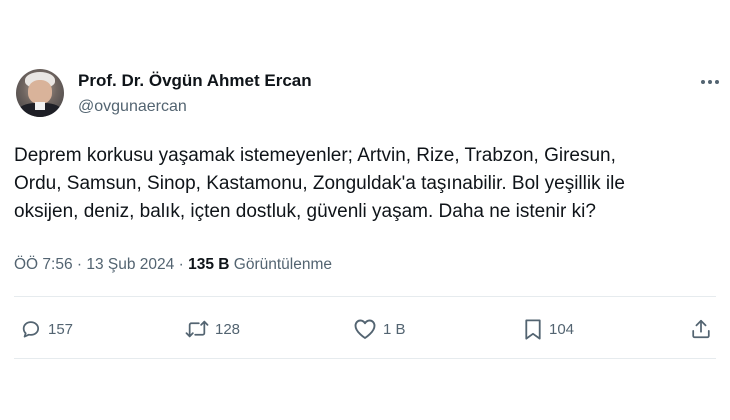  What do you see at coordinates (195, 81) in the screenshot?
I see `author-name: Prof. Dr. Övgün Ahmet Ercan` at bounding box center [195, 81].